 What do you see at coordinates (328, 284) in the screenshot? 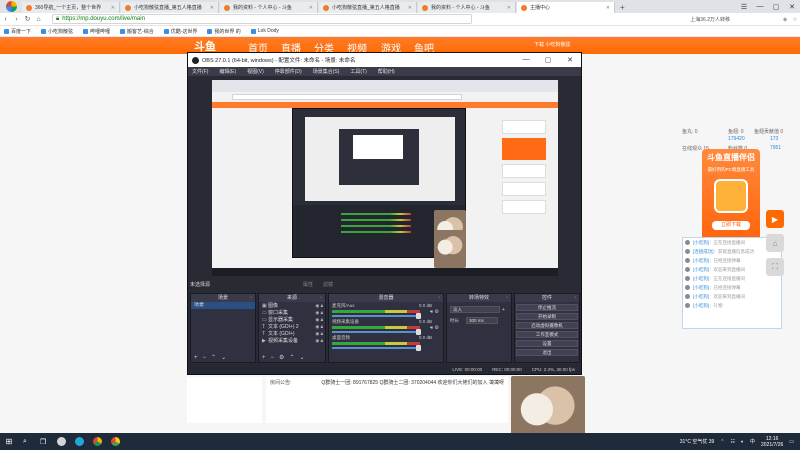
I see `filters-button: 滤镜` at bounding box center [328, 284].